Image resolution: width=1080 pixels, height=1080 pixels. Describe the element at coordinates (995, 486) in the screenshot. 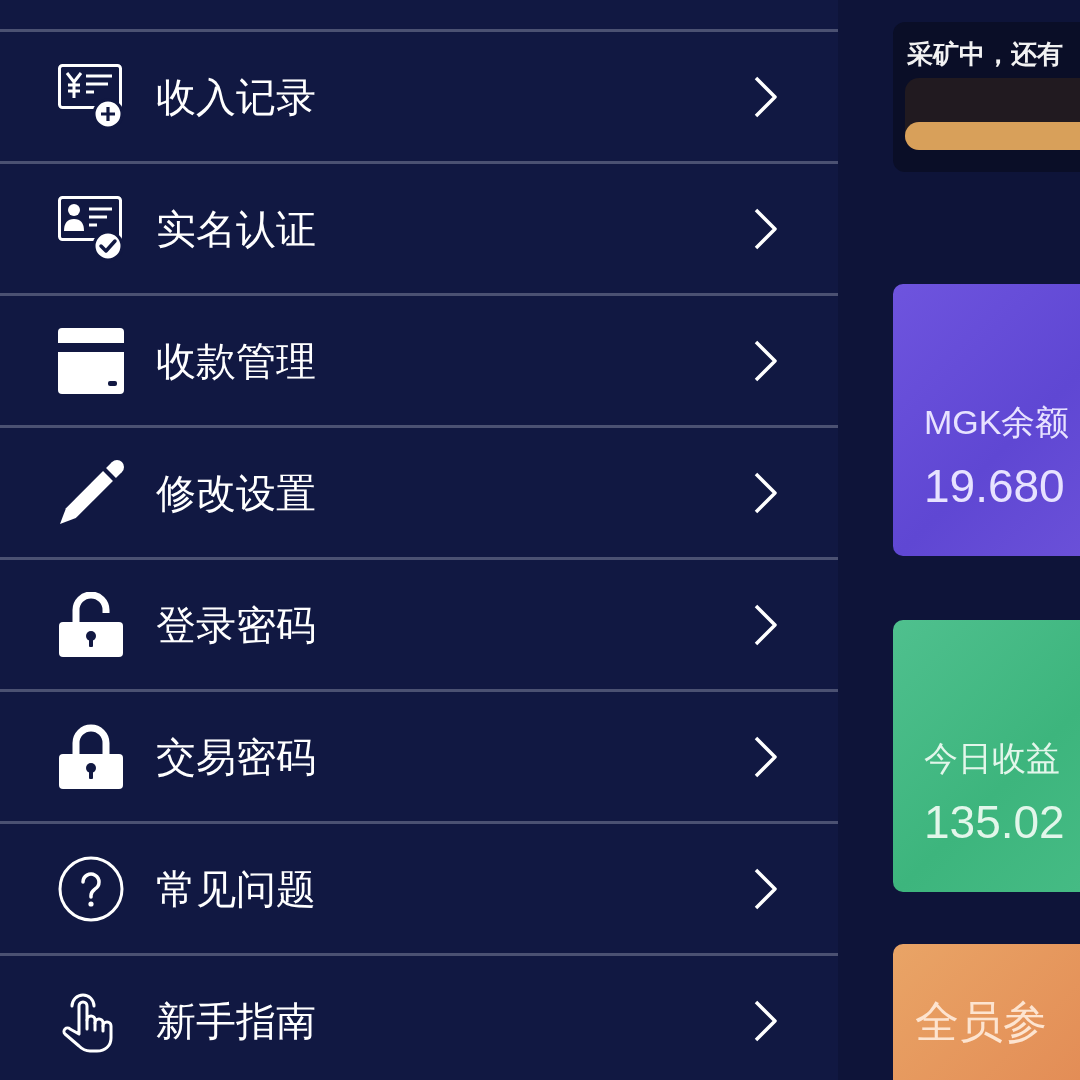

I see `stat-value: 19.680` at that location.